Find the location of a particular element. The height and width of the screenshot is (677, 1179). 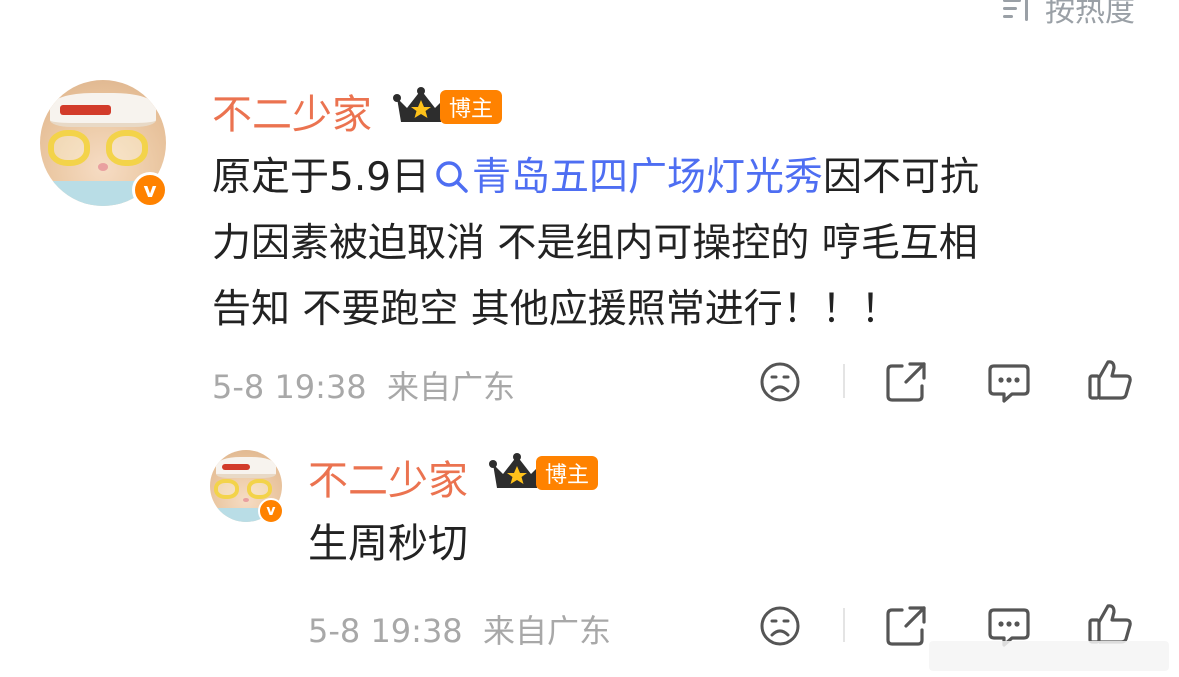

reply-meta: 5-8 19:38 来自广东 is located at coordinates (459, 629).